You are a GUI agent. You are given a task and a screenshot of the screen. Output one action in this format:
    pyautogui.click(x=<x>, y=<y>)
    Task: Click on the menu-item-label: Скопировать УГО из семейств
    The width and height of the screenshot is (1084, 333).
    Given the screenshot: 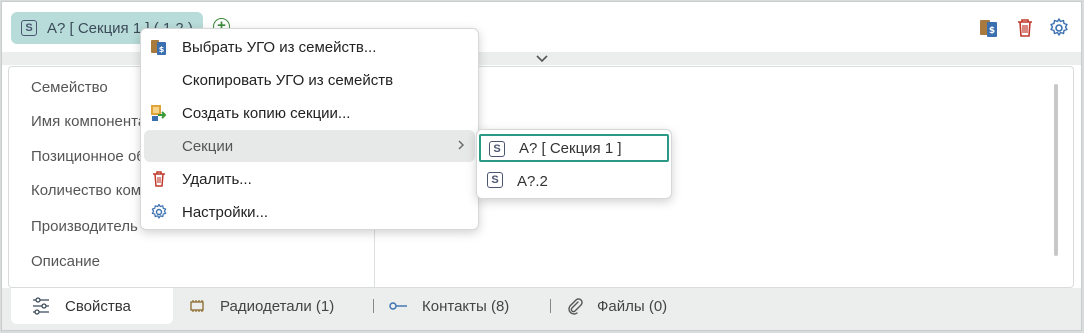 What is the action you would take?
    pyautogui.click(x=288, y=80)
    